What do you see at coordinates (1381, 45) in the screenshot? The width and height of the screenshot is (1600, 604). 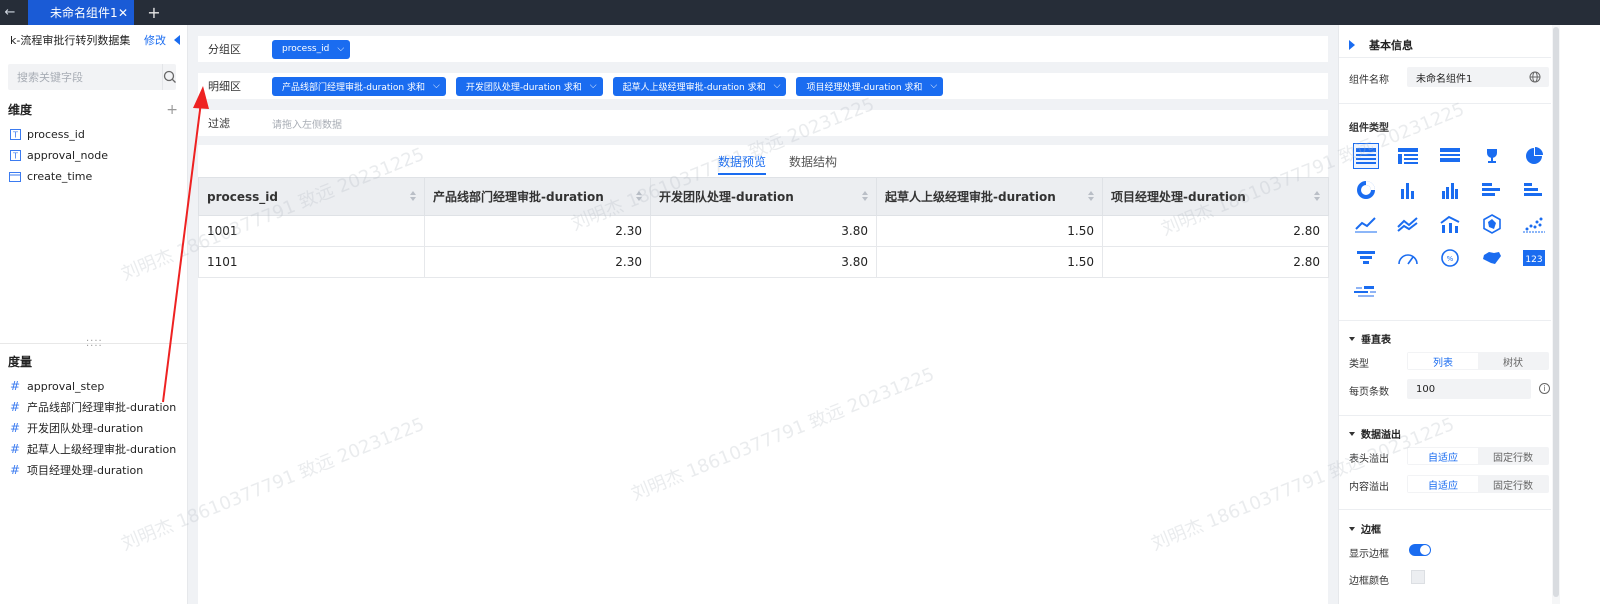 I see `basic-info-header: 基本信息` at bounding box center [1381, 45].